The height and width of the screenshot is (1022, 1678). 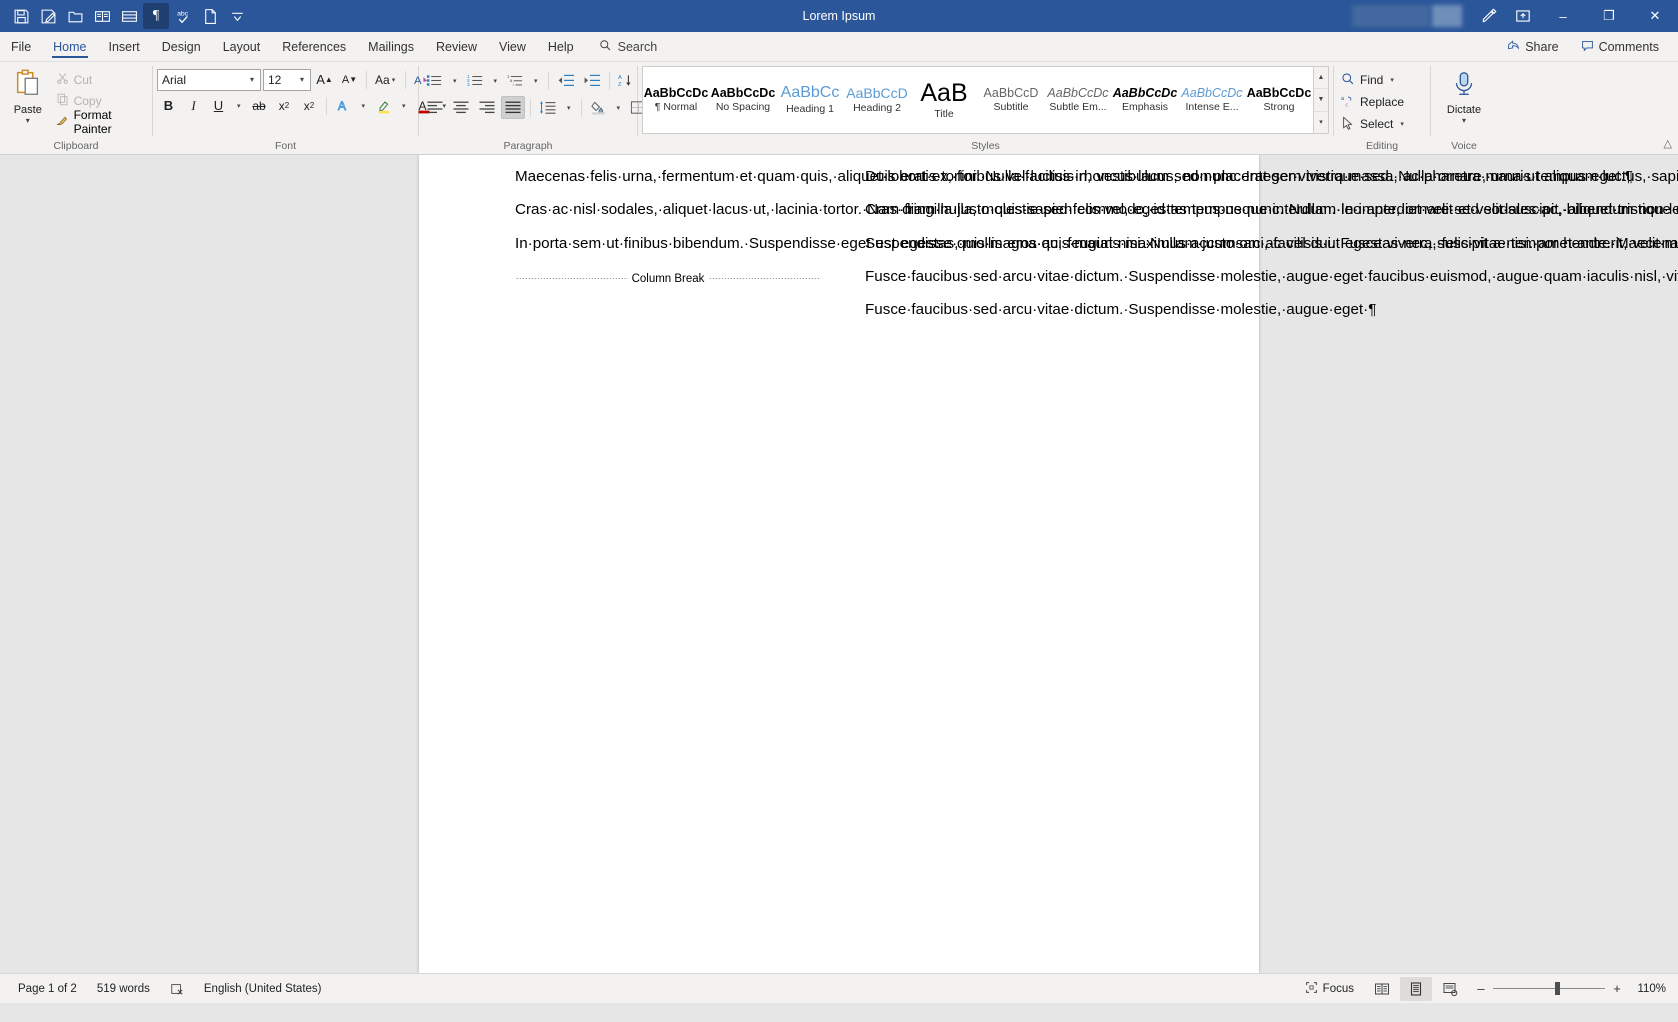 What do you see at coordinates (349, 79) in the screenshot?
I see `shrink-font-button: A ▼` at bounding box center [349, 79].